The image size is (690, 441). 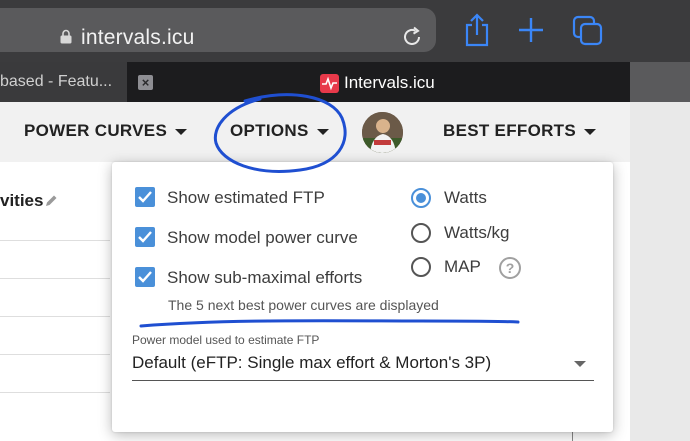 I want to click on new-tab-icon, so click(x=531, y=30).